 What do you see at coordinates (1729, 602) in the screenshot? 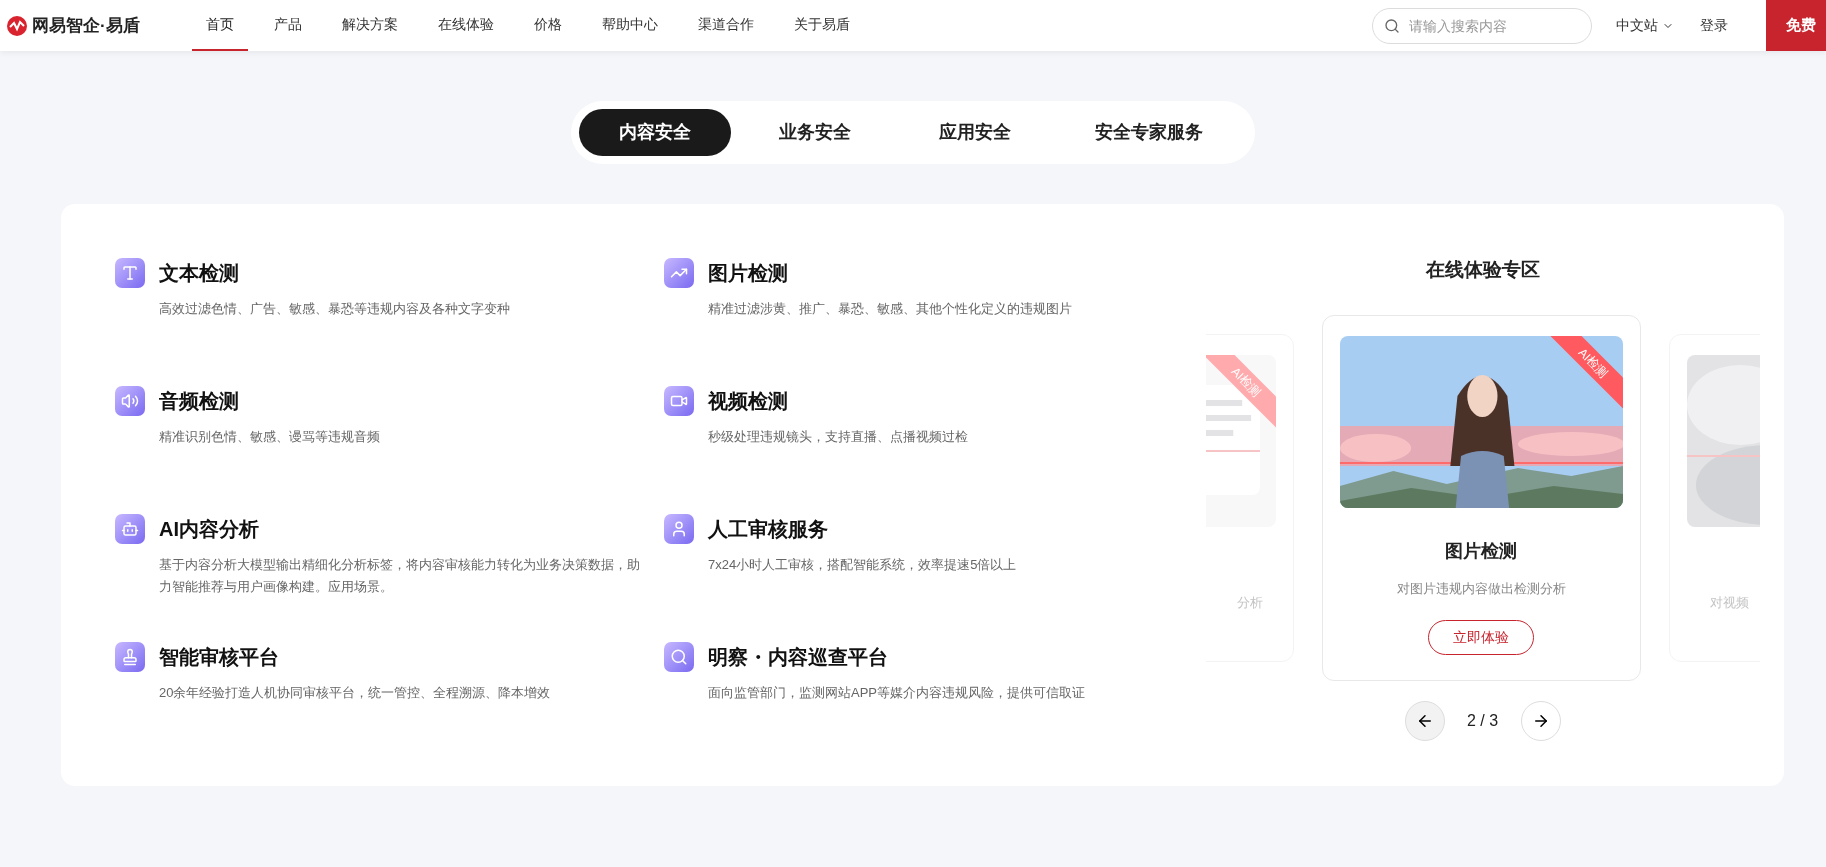
I see `demo-description: 对视频` at bounding box center [1729, 602].